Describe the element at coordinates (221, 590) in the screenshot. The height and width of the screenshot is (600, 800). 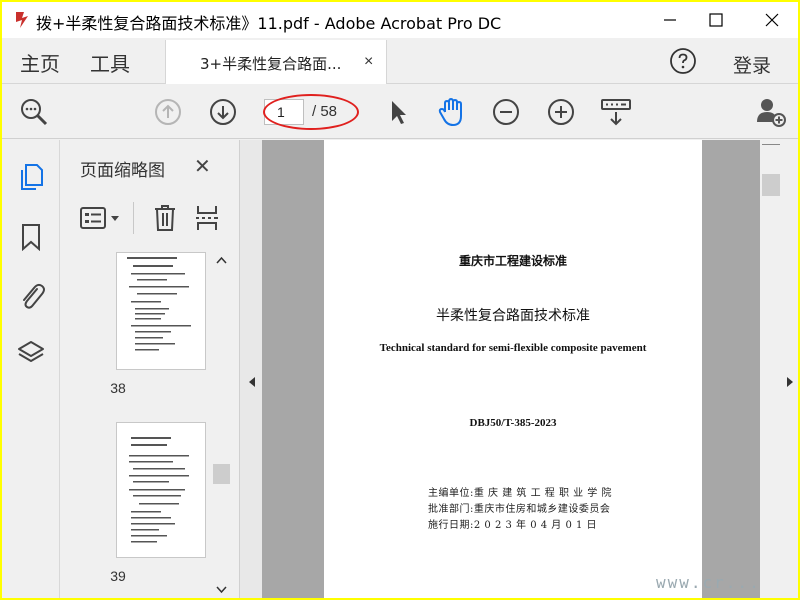
I see `scroll-down-icon` at that location.